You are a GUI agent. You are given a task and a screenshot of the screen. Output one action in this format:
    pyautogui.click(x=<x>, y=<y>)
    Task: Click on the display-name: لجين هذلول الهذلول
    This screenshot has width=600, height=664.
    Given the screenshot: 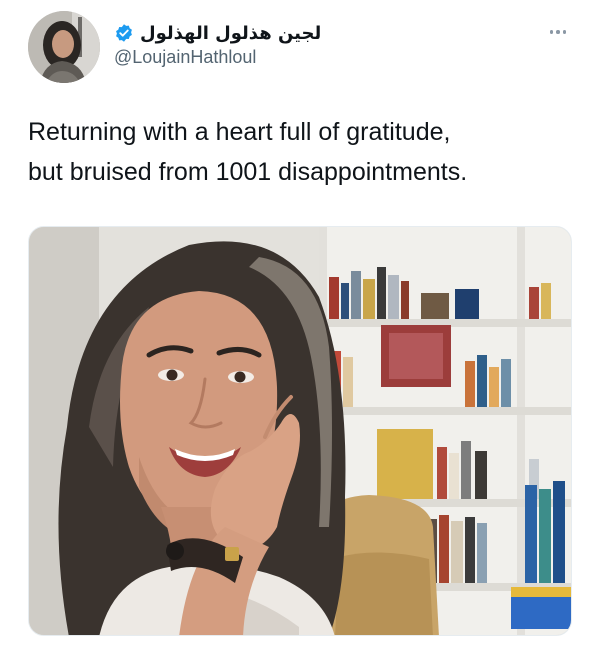 What is the action you would take?
    pyautogui.click(x=230, y=33)
    